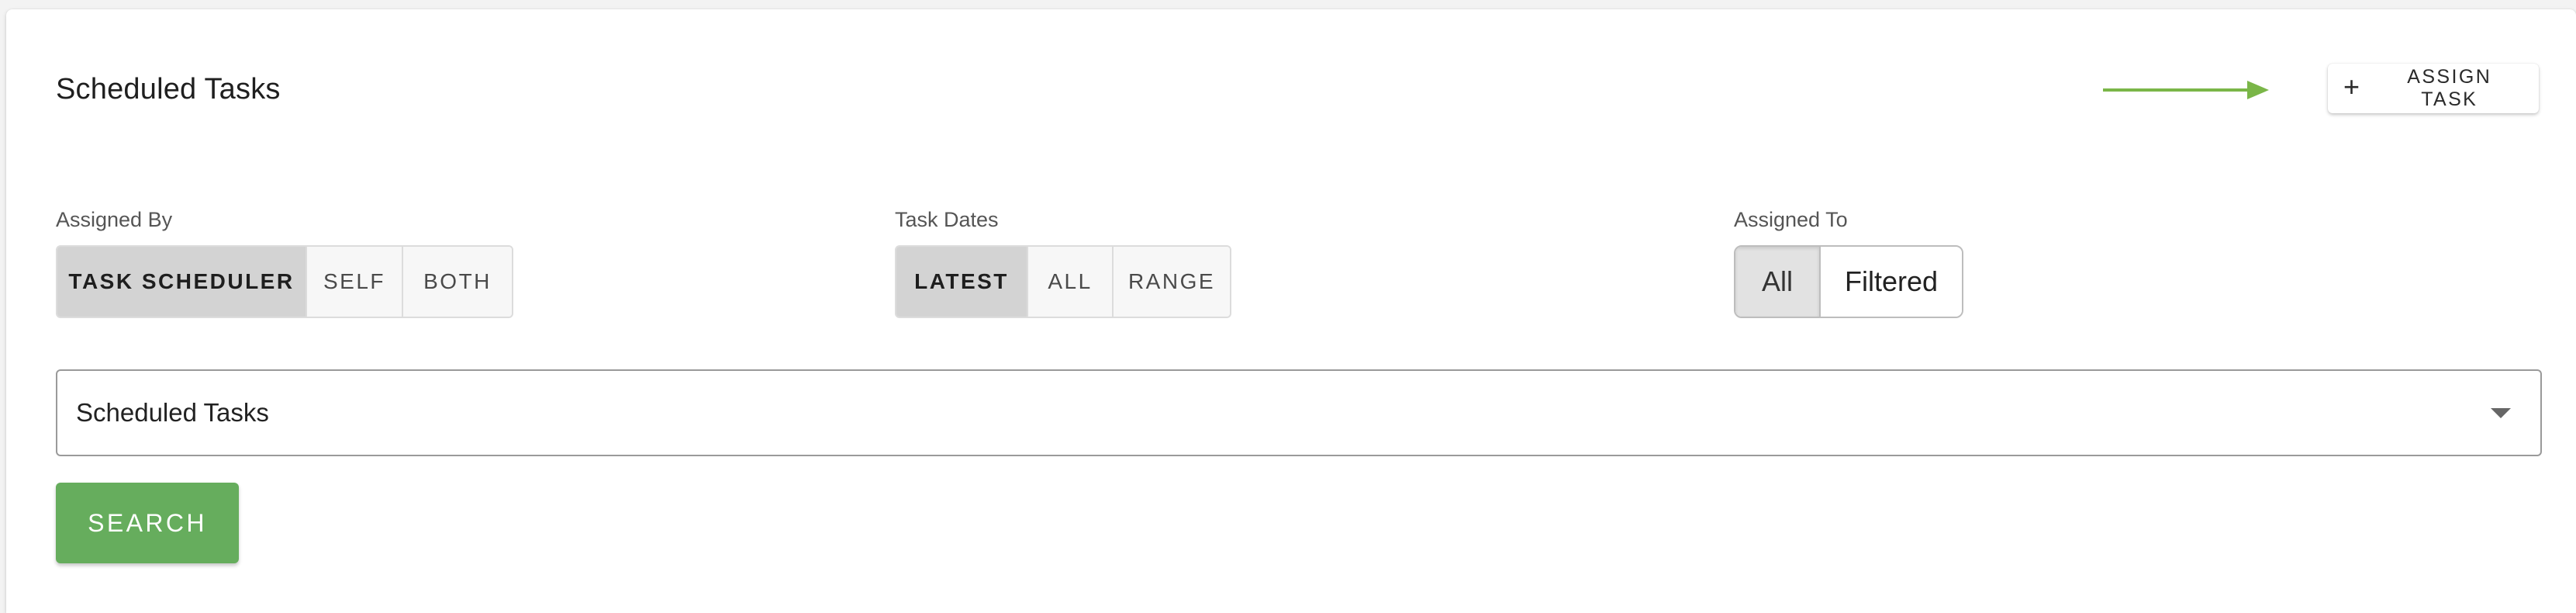  I want to click on assigned-to-toggle-group: All Filtered, so click(1849, 281).